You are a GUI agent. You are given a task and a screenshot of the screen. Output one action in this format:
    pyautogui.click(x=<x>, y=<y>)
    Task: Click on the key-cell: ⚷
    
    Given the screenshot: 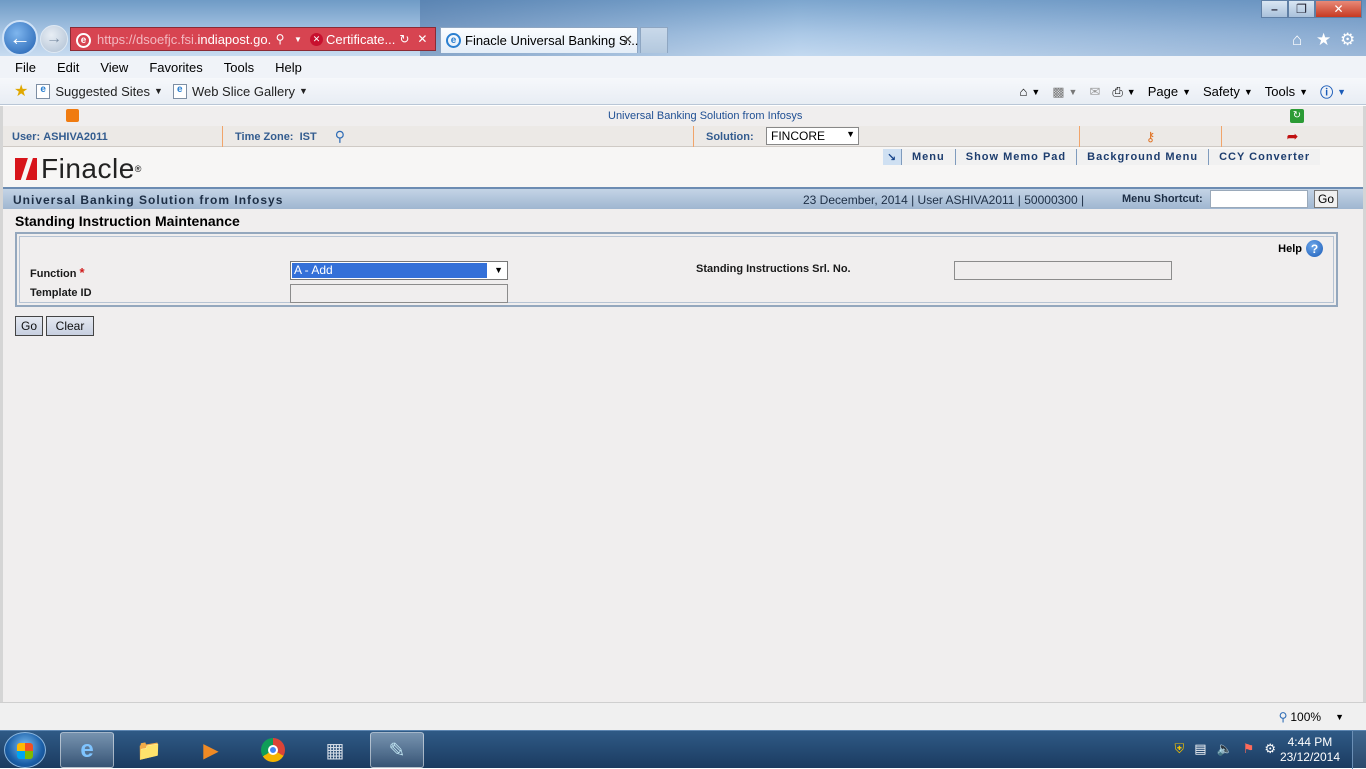 What is the action you would take?
    pyautogui.click(x=1151, y=136)
    